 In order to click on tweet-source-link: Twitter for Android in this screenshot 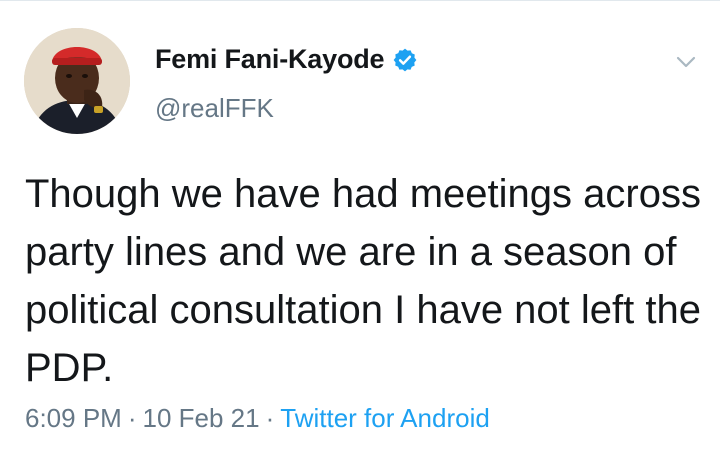, I will do `click(385, 418)`.